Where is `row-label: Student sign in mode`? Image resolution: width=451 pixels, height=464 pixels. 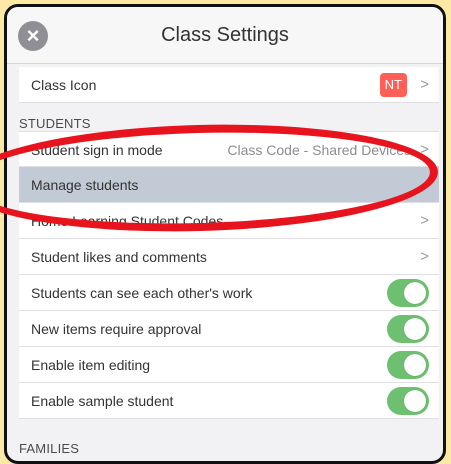
row-label: Student sign in mode is located at coordinates (97, 150).